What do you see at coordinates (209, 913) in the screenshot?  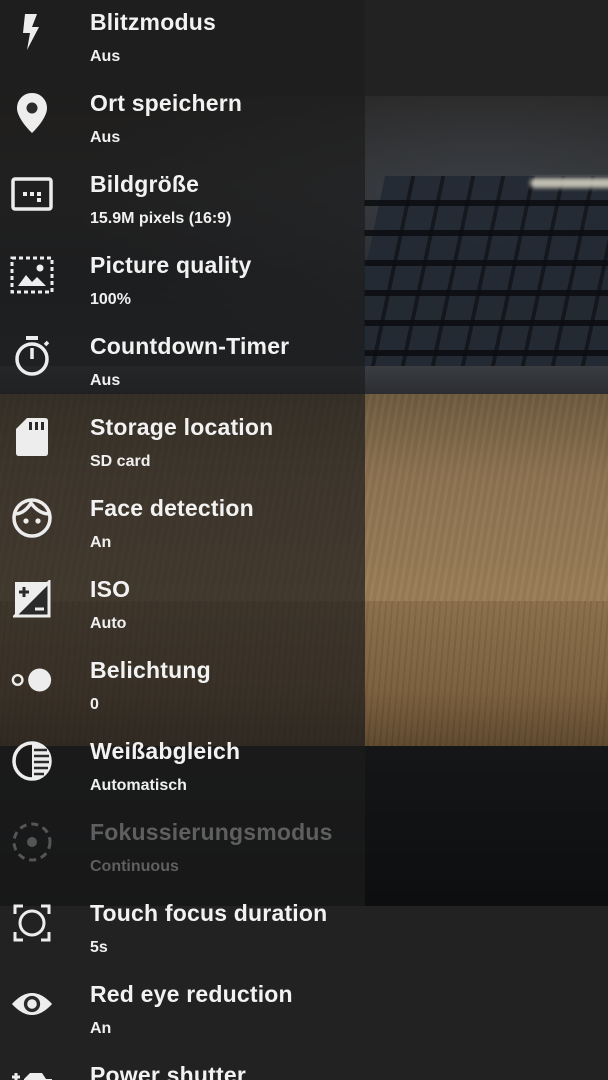 I see `setting-title: Touch focus duration` at bounding box center [209, 913].